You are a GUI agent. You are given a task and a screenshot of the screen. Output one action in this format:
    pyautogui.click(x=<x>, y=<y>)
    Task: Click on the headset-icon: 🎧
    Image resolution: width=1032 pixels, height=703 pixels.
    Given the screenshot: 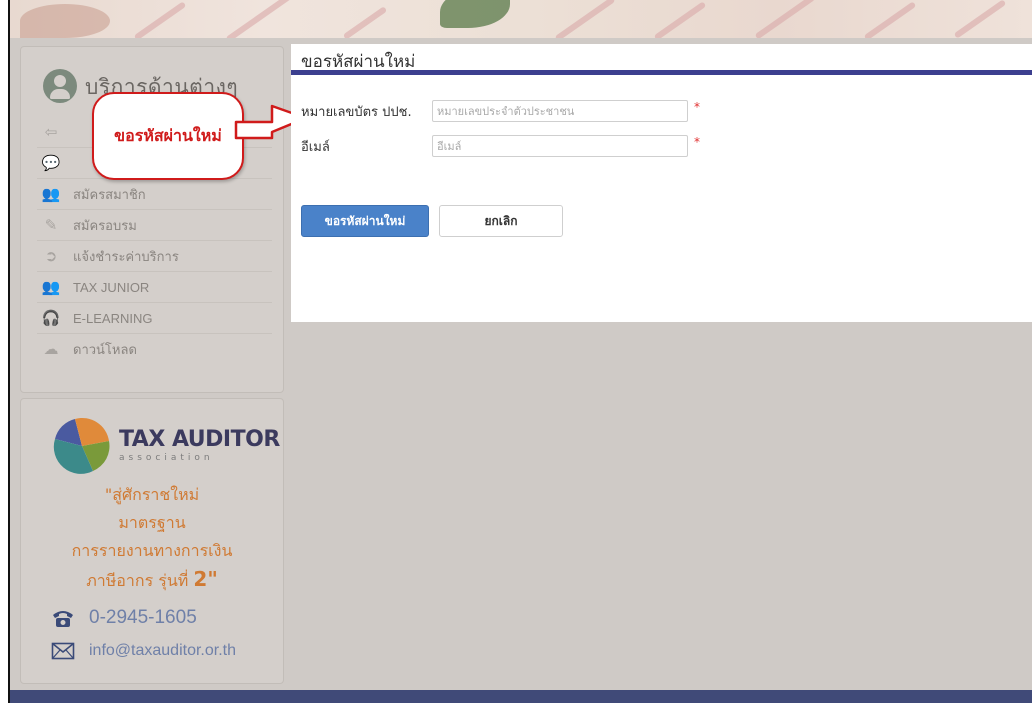 What is the action you would take?
    pyautogui.click(x=51, y=318)
    